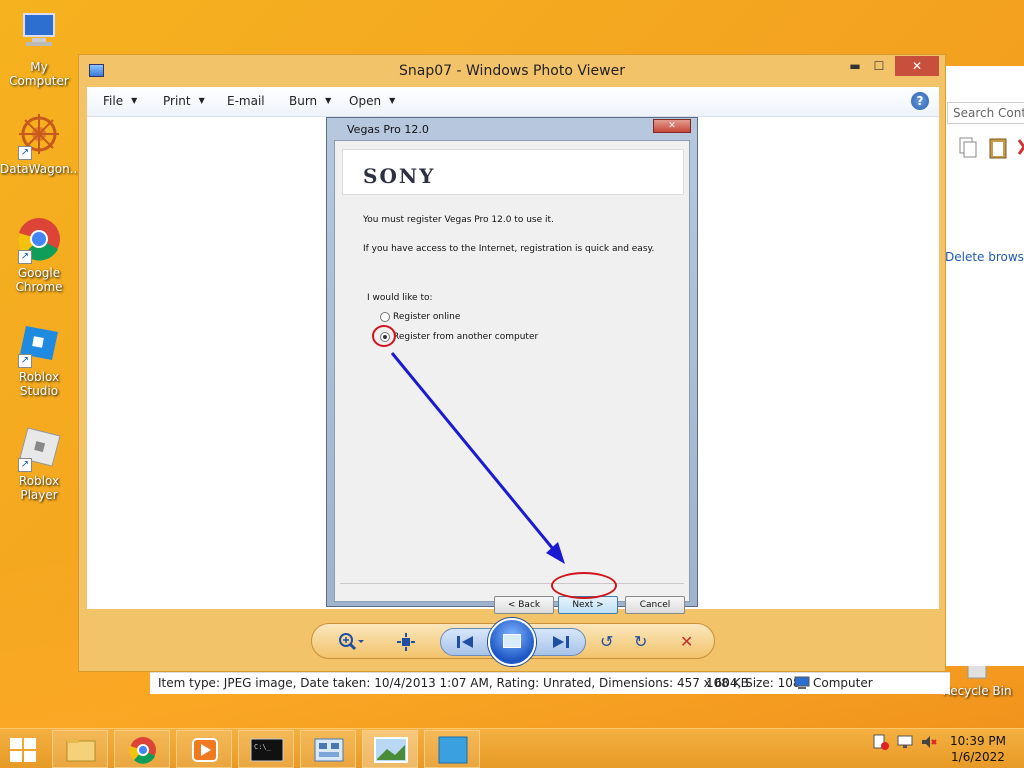  What do you see at coordinates (24, 750) in the screenshot?
I see `start-button` at bounding box center [24, 750].